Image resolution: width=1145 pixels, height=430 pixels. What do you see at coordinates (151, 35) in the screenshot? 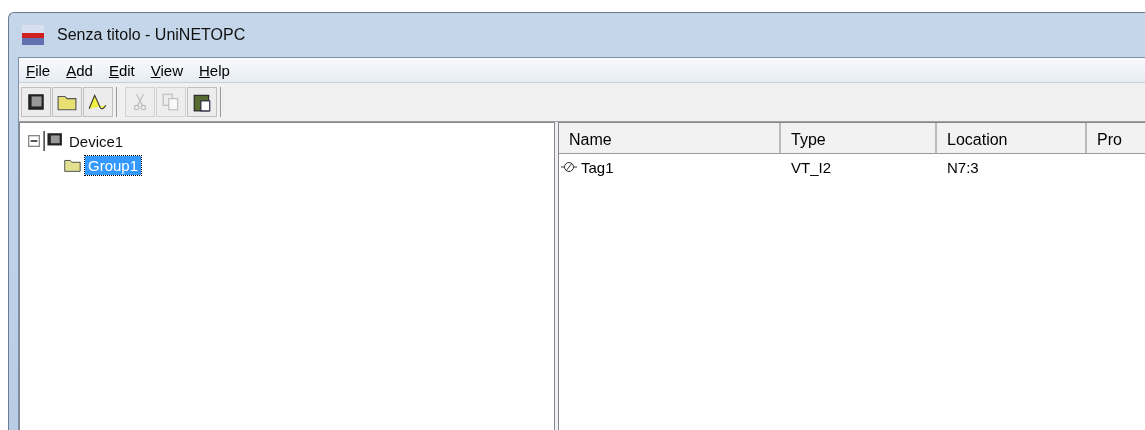
I see `window-title: Senza titolo - UniNETOPC` at bounding box center [151, 35].